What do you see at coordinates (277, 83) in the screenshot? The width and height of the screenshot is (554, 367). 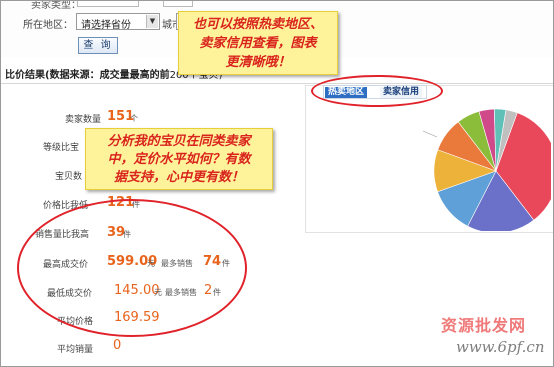 I see `divider` at bounding box center [277, 83].